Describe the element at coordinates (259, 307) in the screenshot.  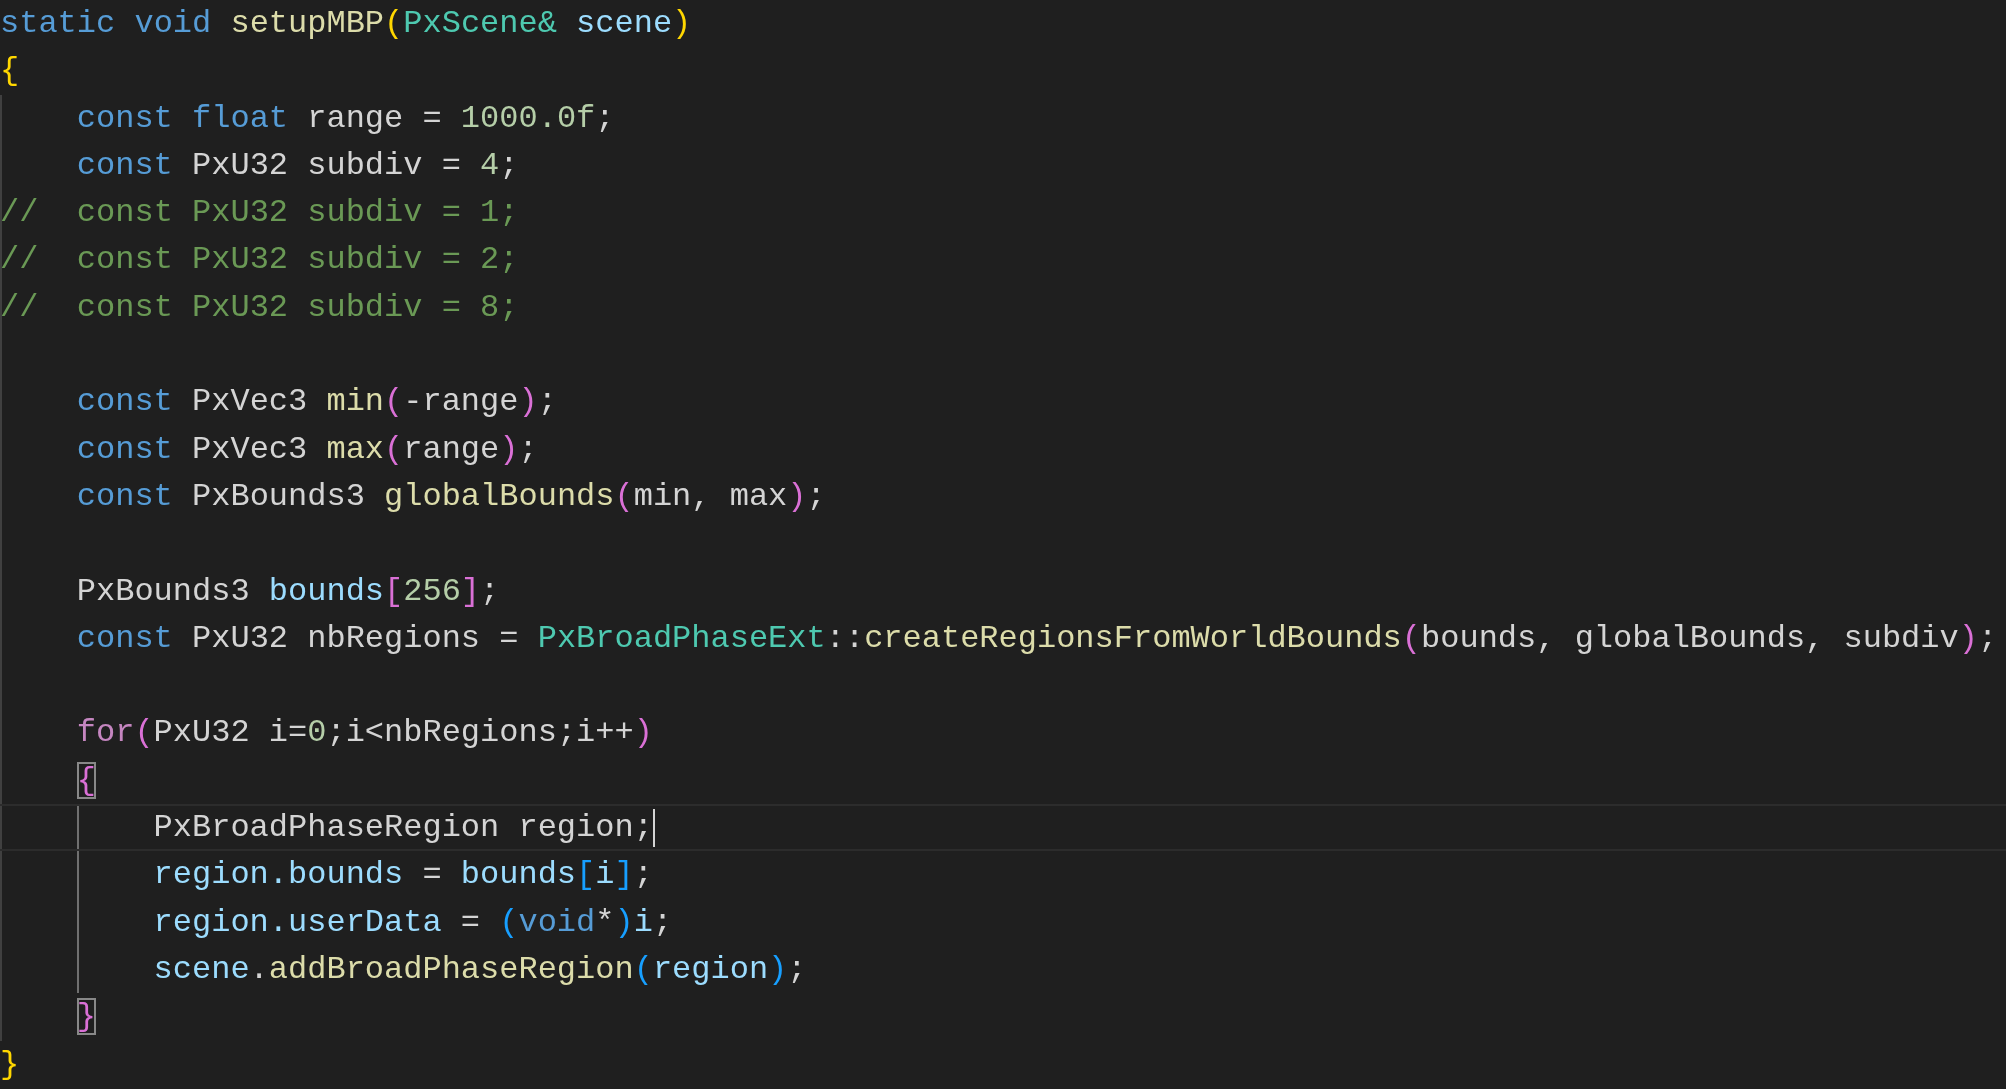
I see `code-comment-line: // const PxU32 subdiv = 8;` at that location.